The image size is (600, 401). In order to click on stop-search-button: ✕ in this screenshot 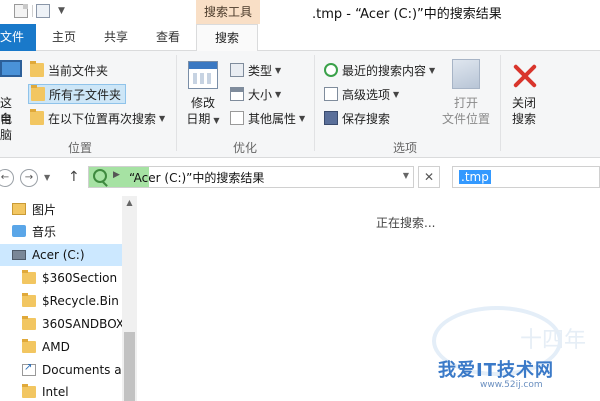, I will do `click(429, 177)`.